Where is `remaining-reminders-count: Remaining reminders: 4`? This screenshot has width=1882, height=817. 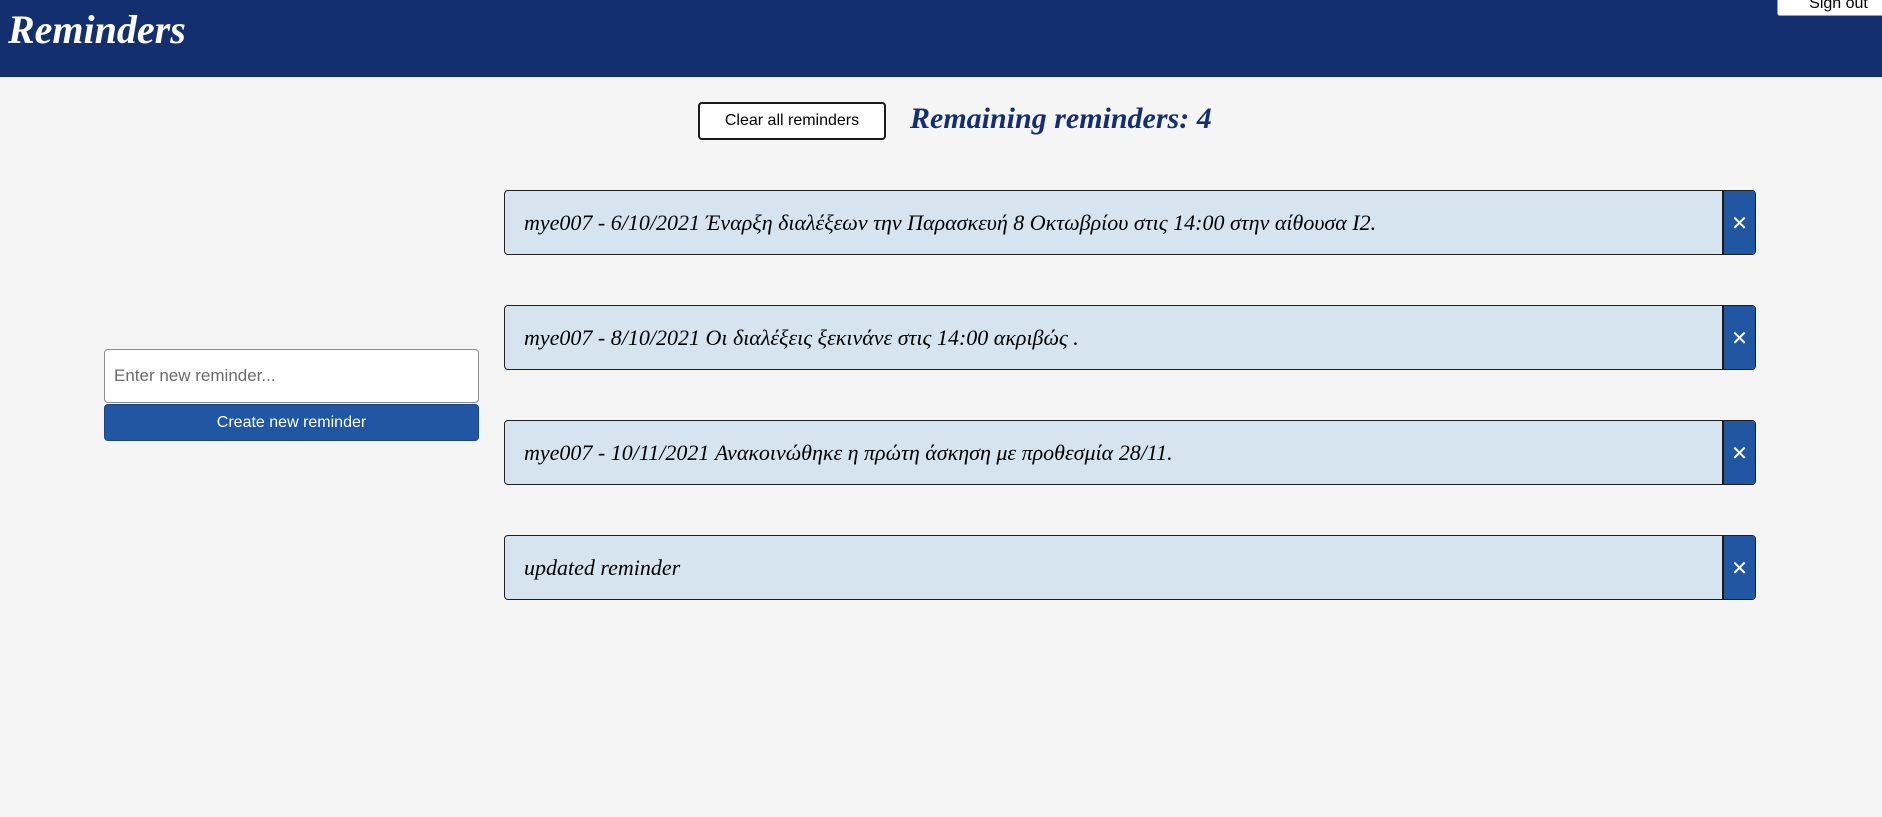 remaining-reminders-count: Remaining reminders: 4 is located at coordinates (1061, 118).